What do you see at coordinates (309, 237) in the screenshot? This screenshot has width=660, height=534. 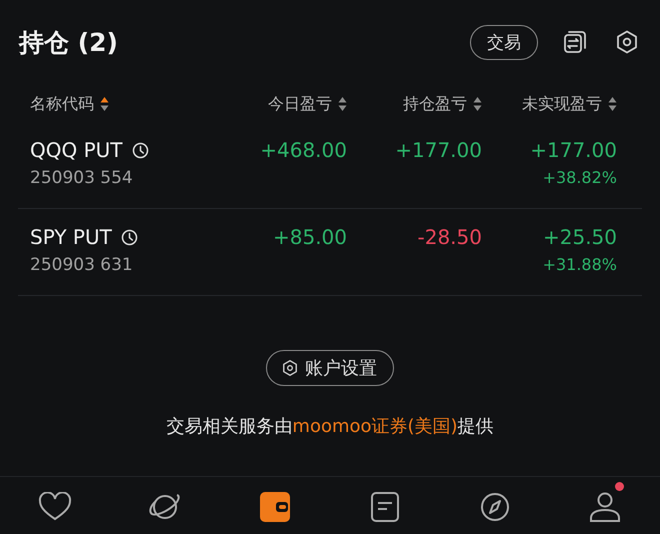 I see `profit-value: +85.00` at bounding box center [309, 237].